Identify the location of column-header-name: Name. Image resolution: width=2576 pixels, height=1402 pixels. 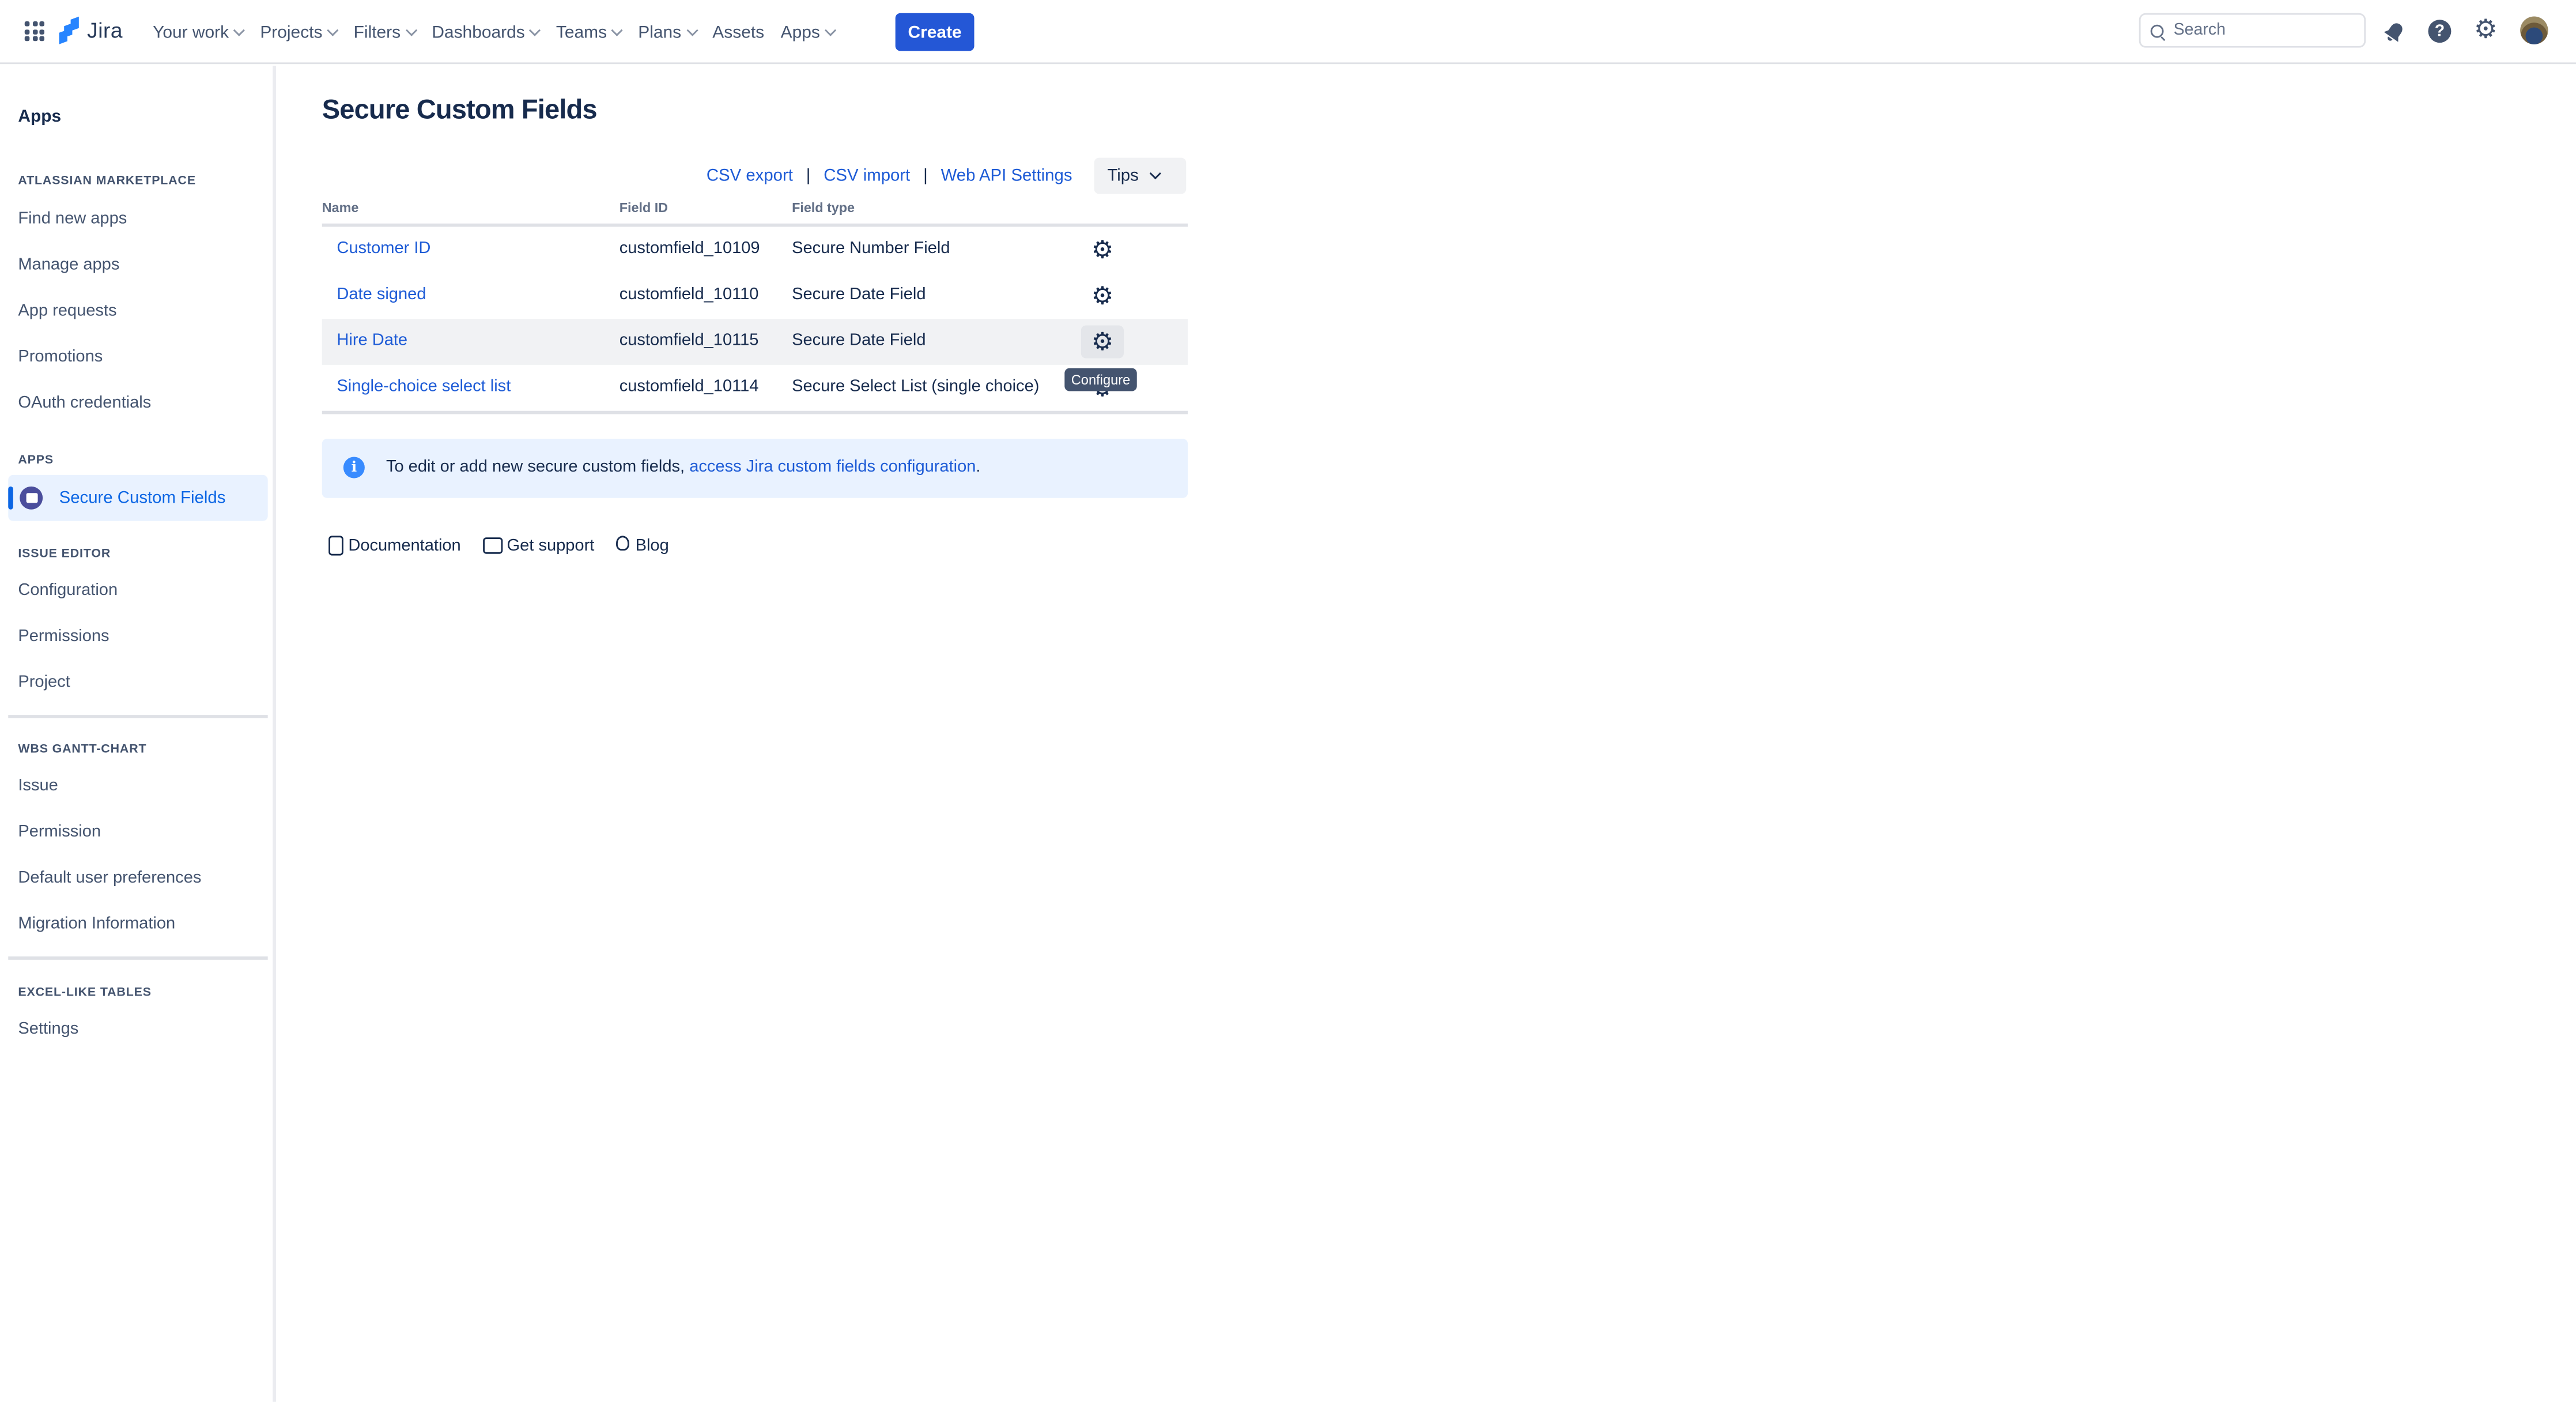
(340, 208).